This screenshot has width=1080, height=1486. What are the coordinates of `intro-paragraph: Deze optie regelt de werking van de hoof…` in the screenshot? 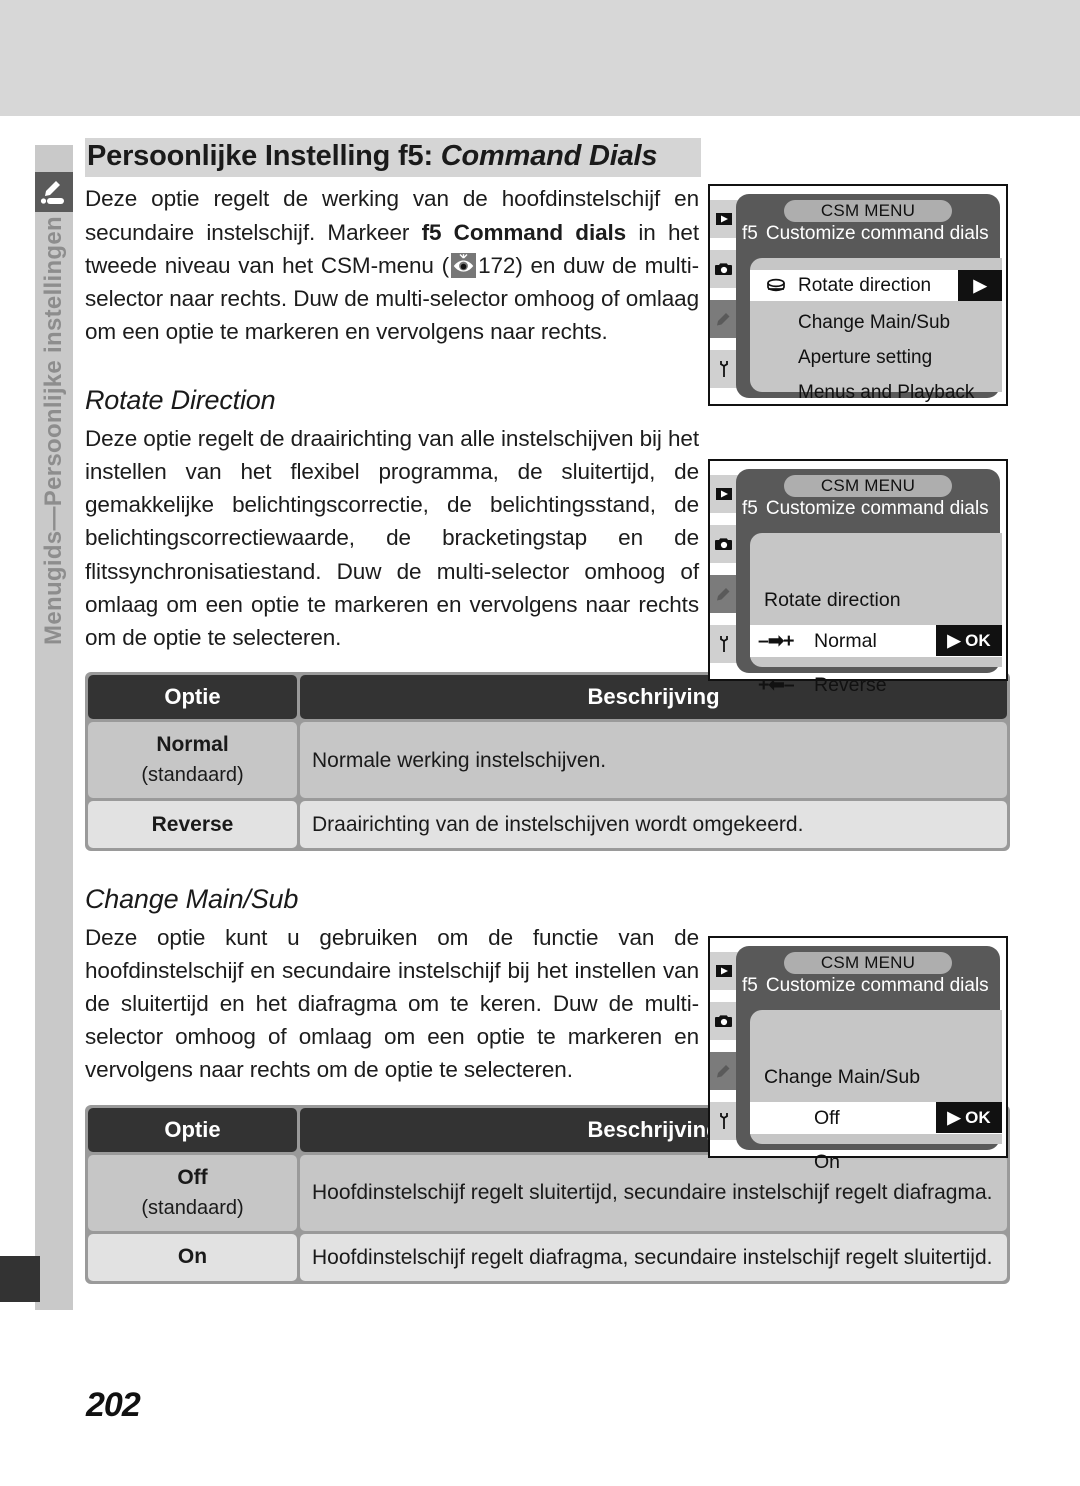 It's located at (392, 265).